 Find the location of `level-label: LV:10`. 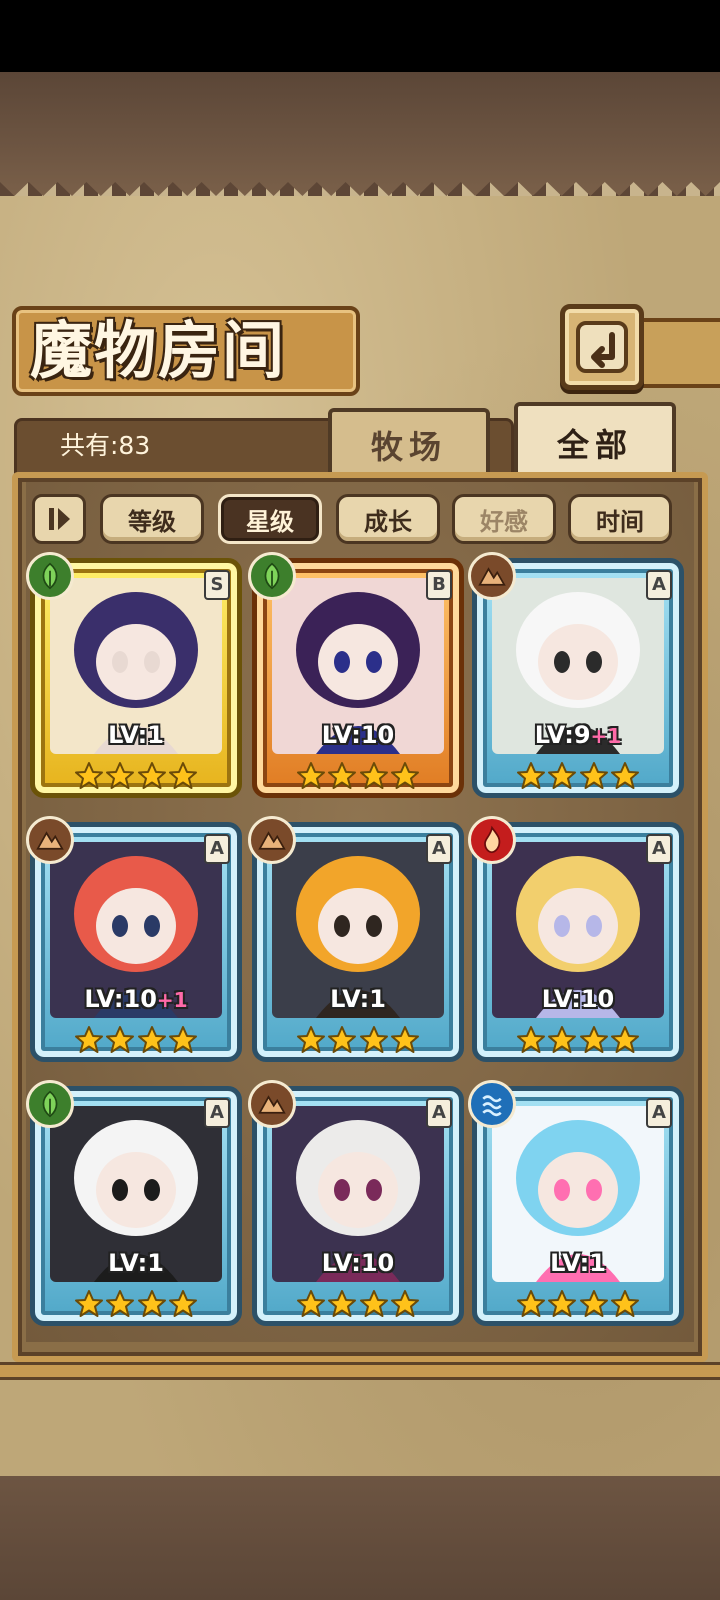

level-label: LV:10 is located at coordinates (358, 1263).